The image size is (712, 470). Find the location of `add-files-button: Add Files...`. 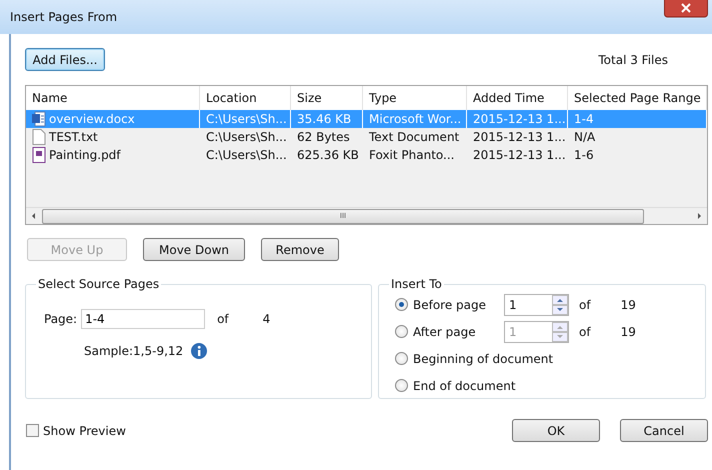

add-files-button: Add Files... is located at coordinates (65, 59).